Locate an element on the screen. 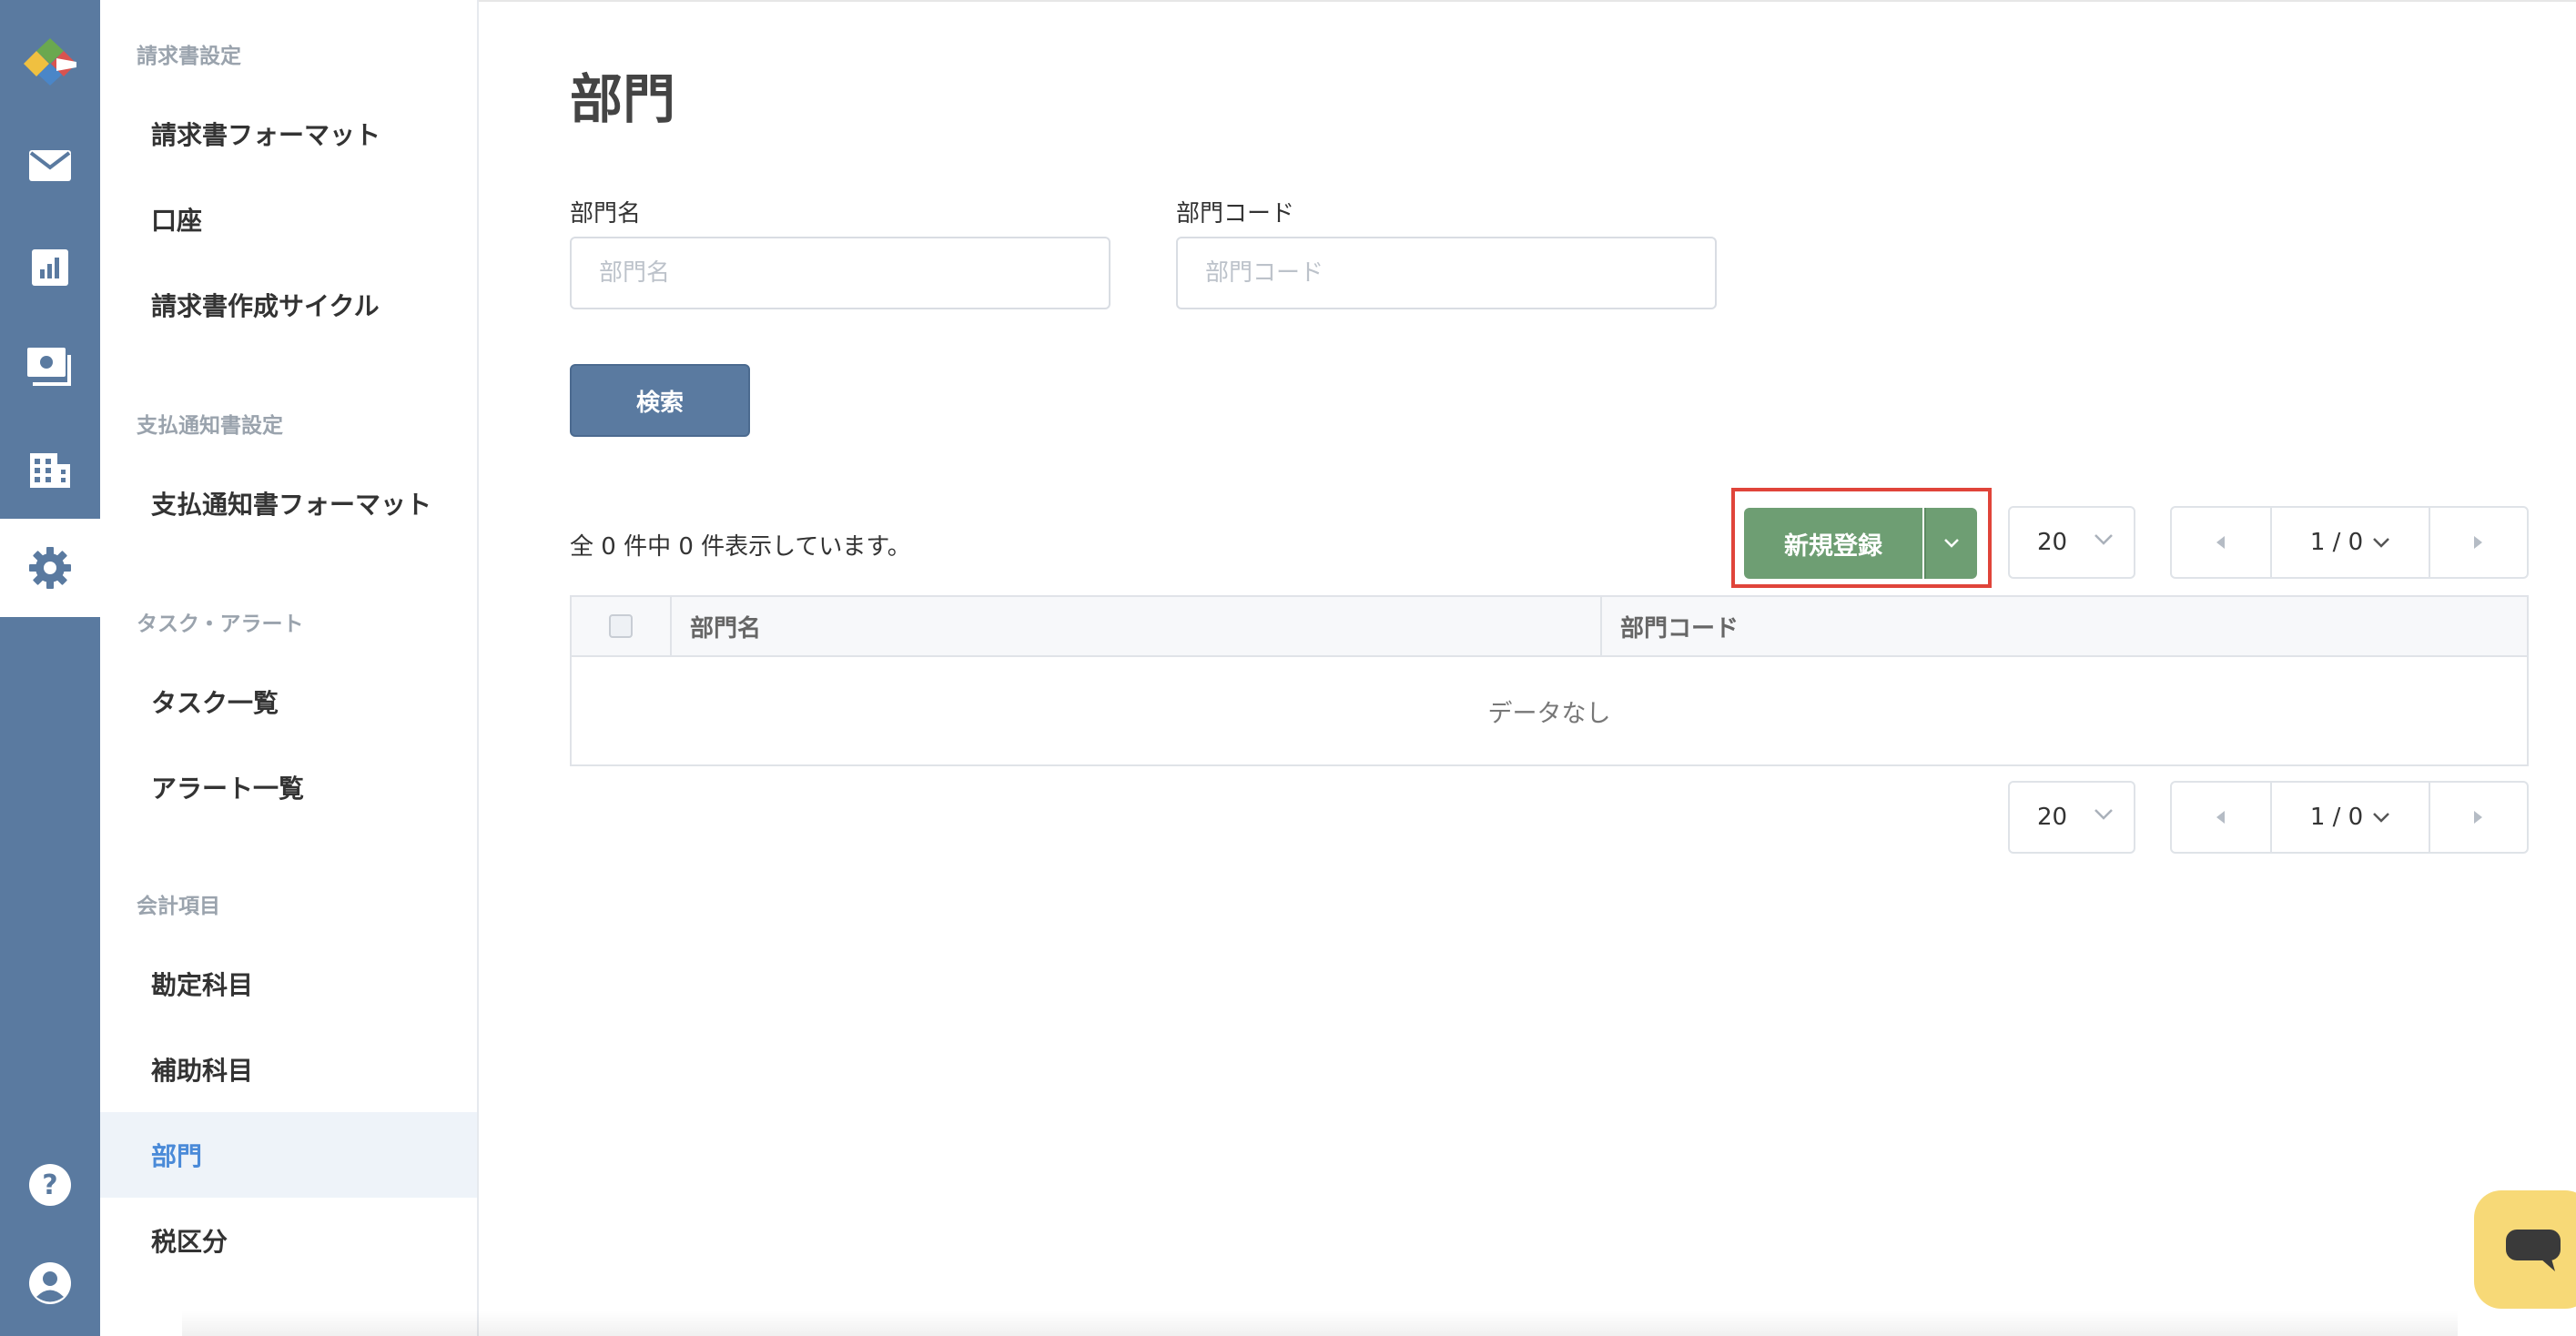 Image resolution: width=2576 pixels, height=1336 pixels. logo-icon is located at coordinates (50, 62).